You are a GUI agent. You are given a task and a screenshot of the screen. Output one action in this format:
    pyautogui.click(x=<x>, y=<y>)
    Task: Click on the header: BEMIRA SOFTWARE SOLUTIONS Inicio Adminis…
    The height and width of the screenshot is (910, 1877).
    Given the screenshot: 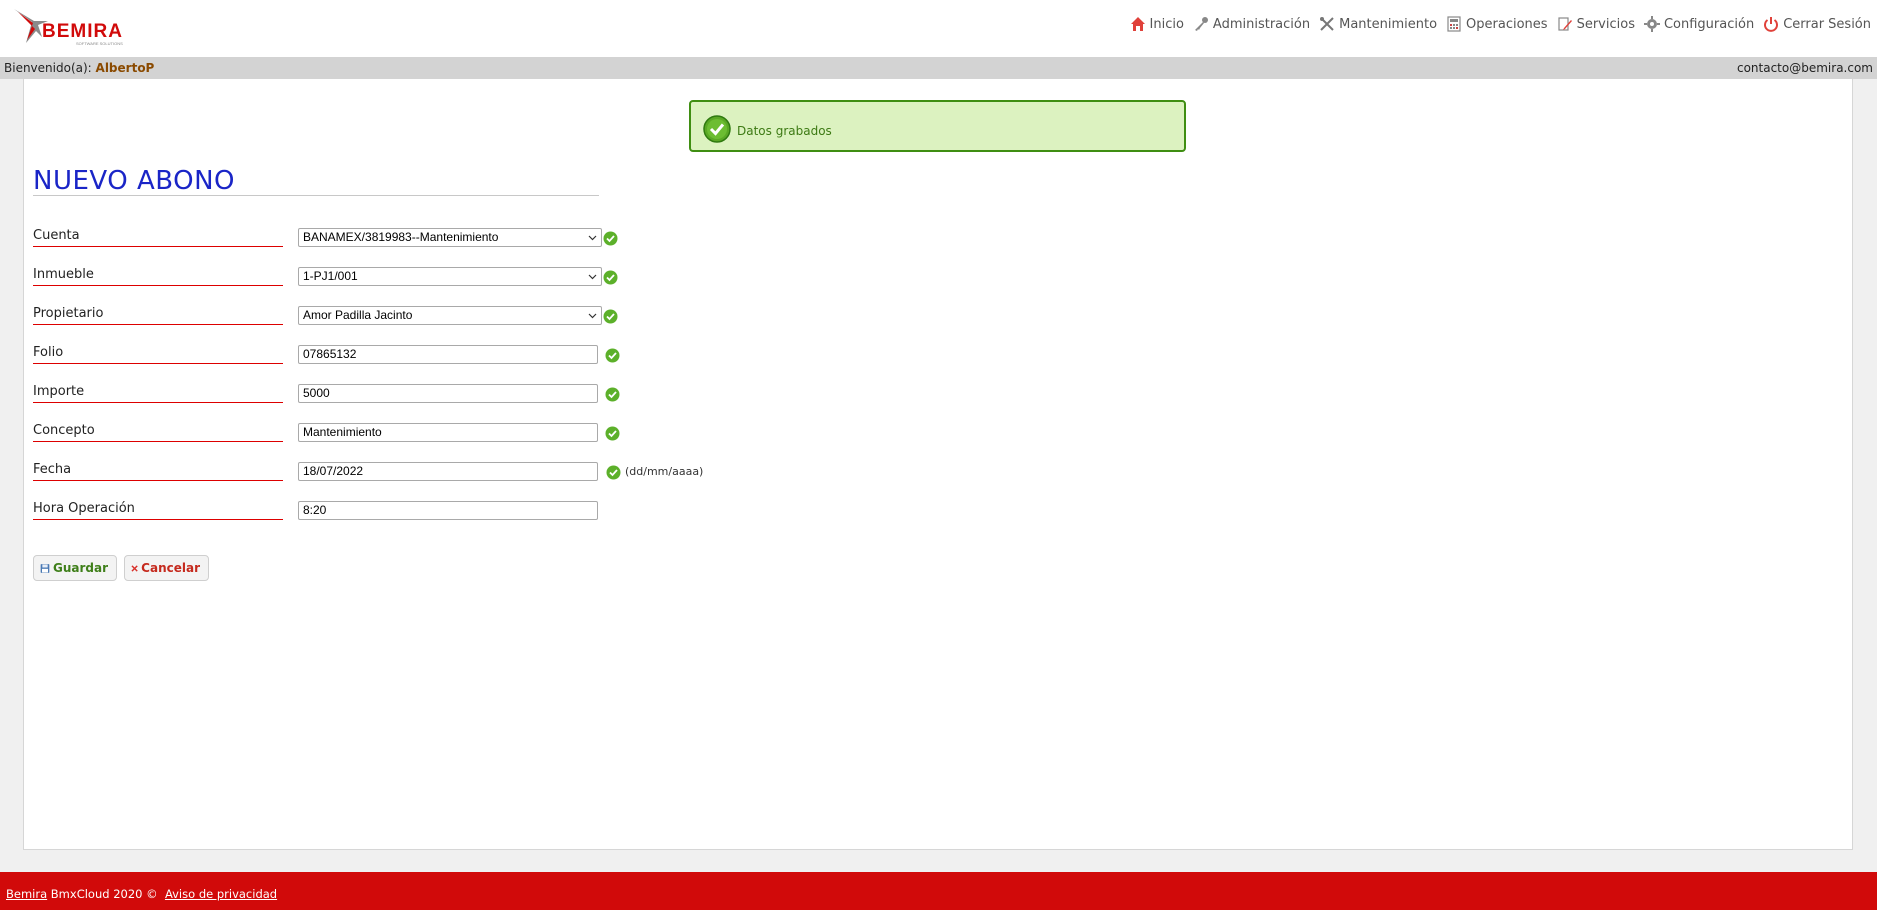 What is the action you would take?
    pyautogui.click(x=938, y=28)
    